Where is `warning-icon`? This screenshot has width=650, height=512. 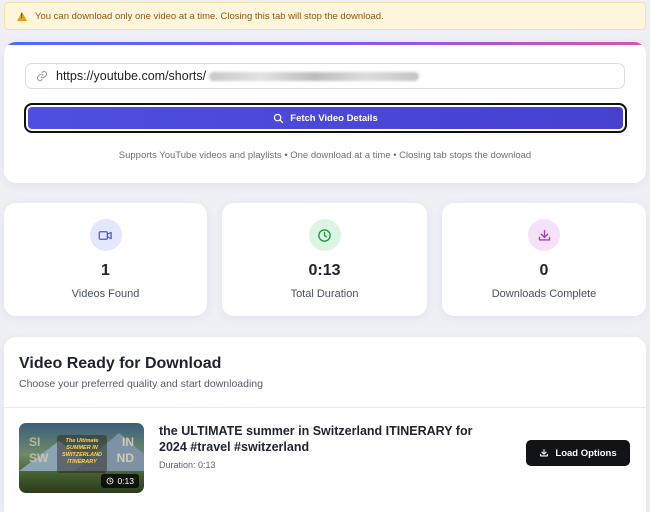 warning-icon is located at coordinates (22, 16).